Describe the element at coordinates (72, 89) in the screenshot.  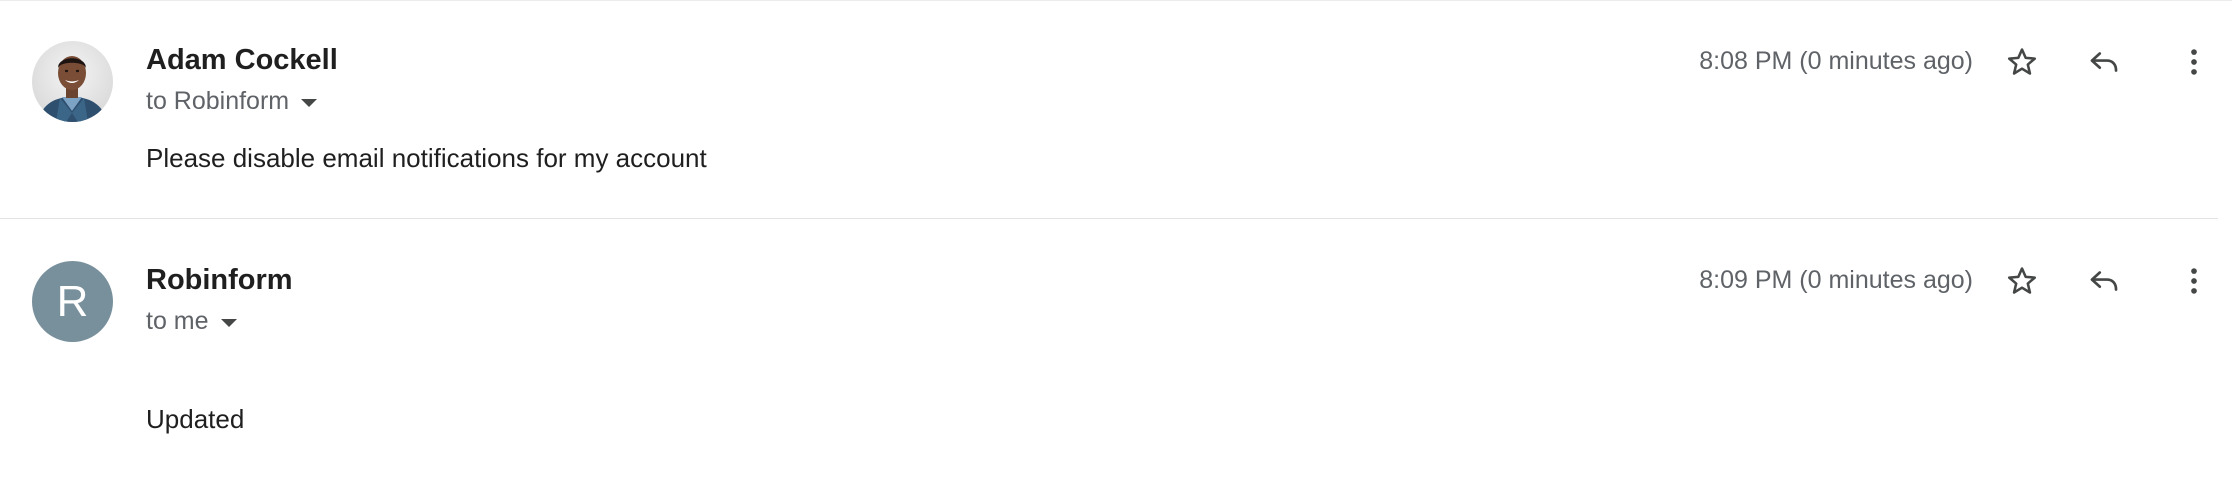
I see `person-photo-icon` at that location.